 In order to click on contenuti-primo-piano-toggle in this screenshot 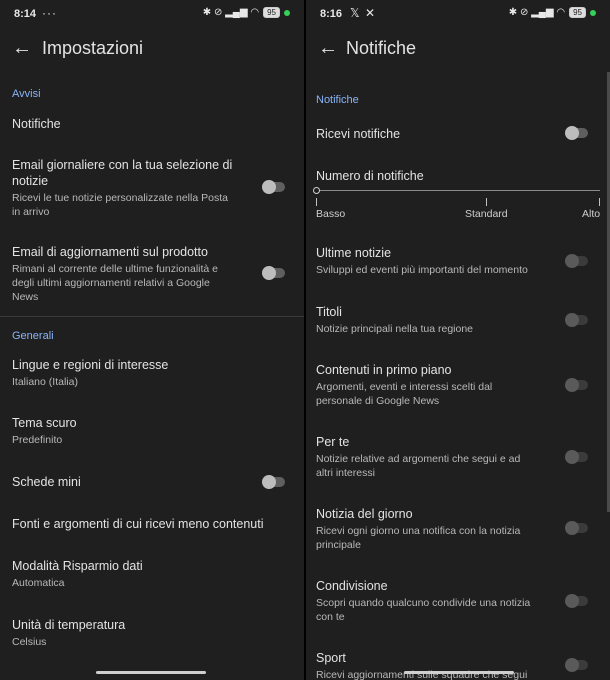, I will do `click(576, 385)`.